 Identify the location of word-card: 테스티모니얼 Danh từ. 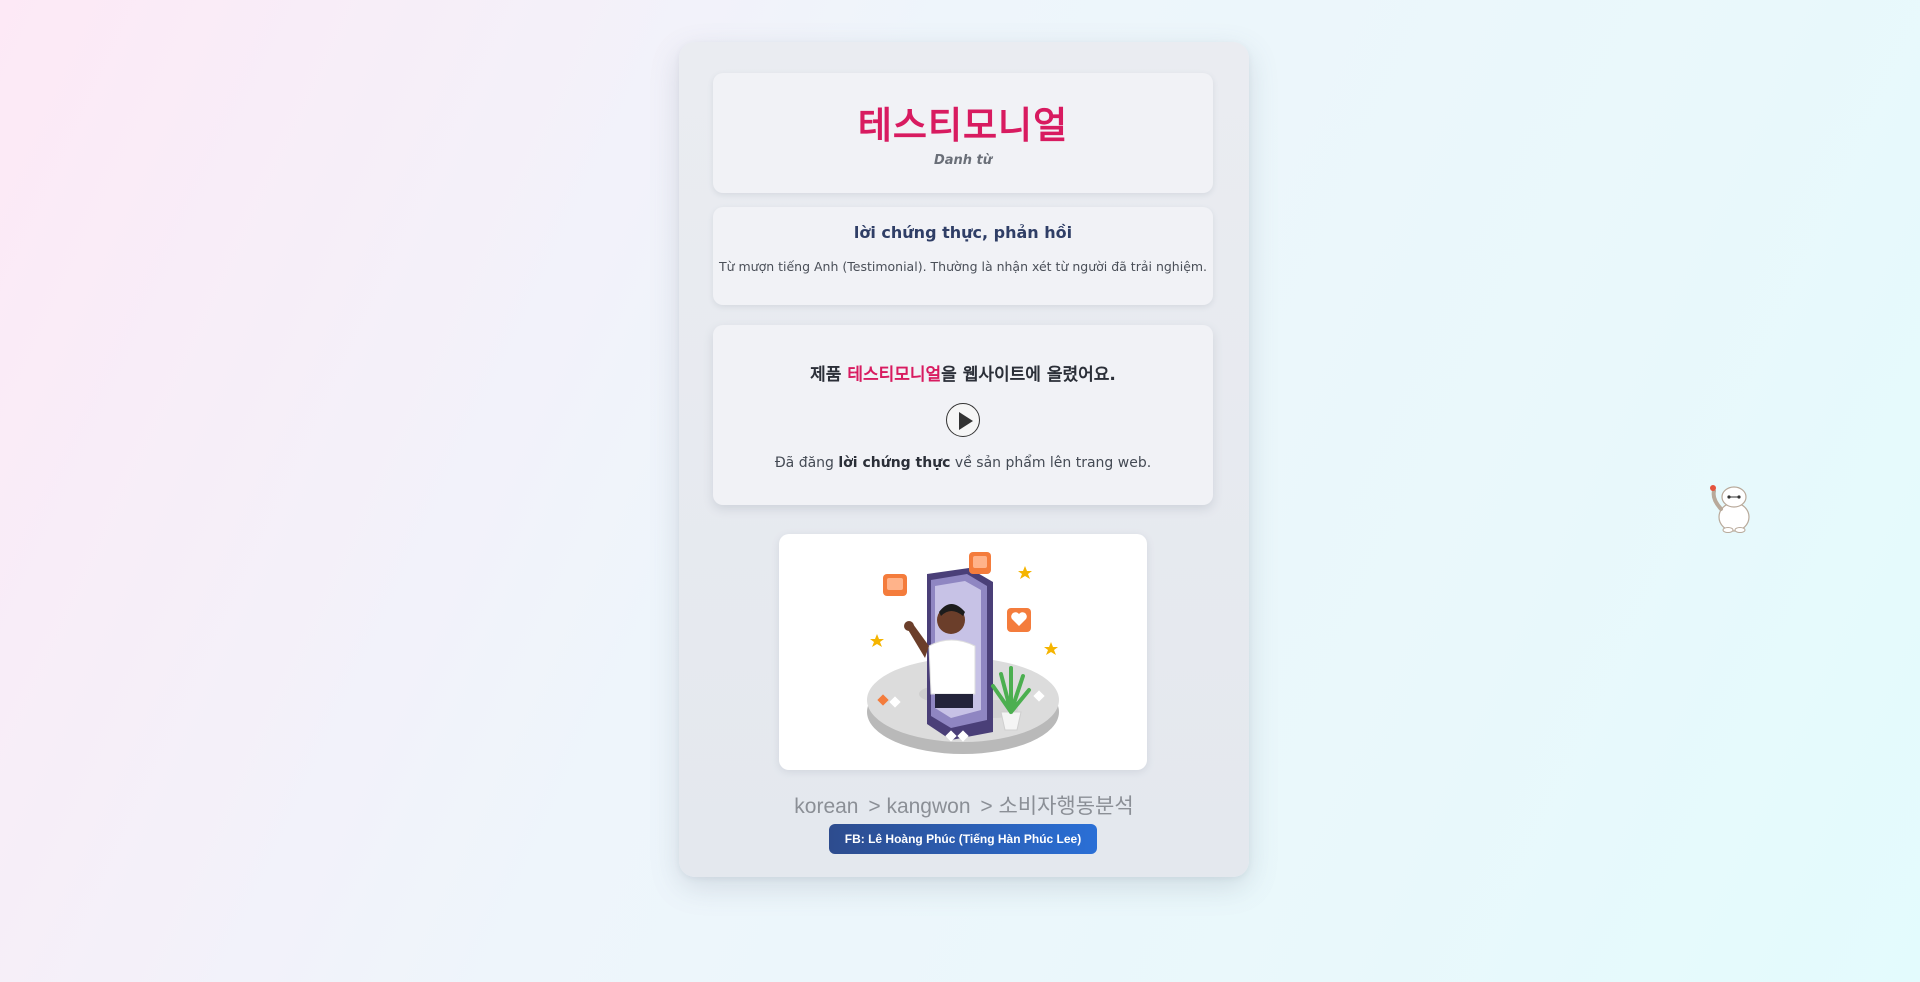
(963, 133).